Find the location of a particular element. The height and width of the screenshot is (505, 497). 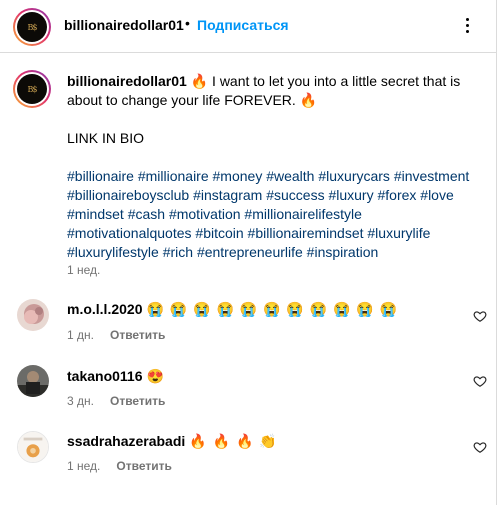

commenter-username: takano0116 is located at coordinates (105, 376).